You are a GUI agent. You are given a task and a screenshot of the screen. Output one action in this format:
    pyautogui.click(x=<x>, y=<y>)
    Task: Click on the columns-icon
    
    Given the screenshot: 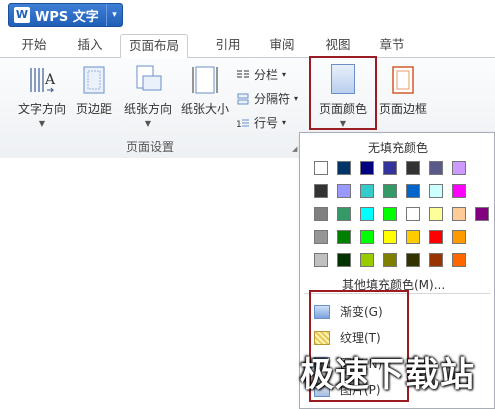 What is the action you would take?
    pyautogui.click(x=243, y=75)
    